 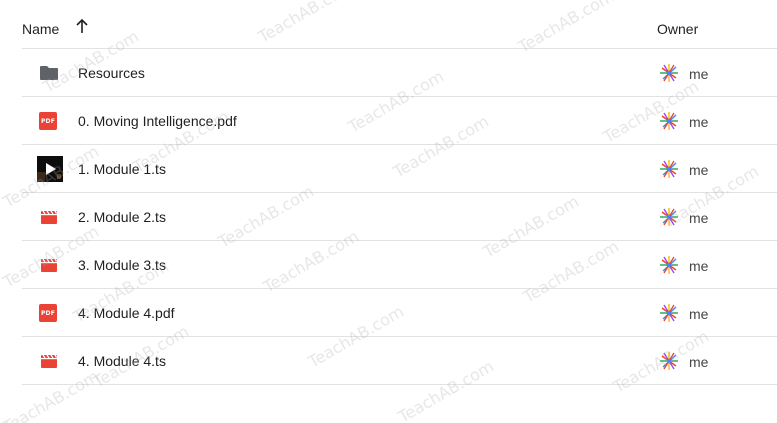 What do you see at coordinates (399, 361) in the screenshot?
I see `file-row: 4. Module 4.ts me` at bounding box center [399, 361].